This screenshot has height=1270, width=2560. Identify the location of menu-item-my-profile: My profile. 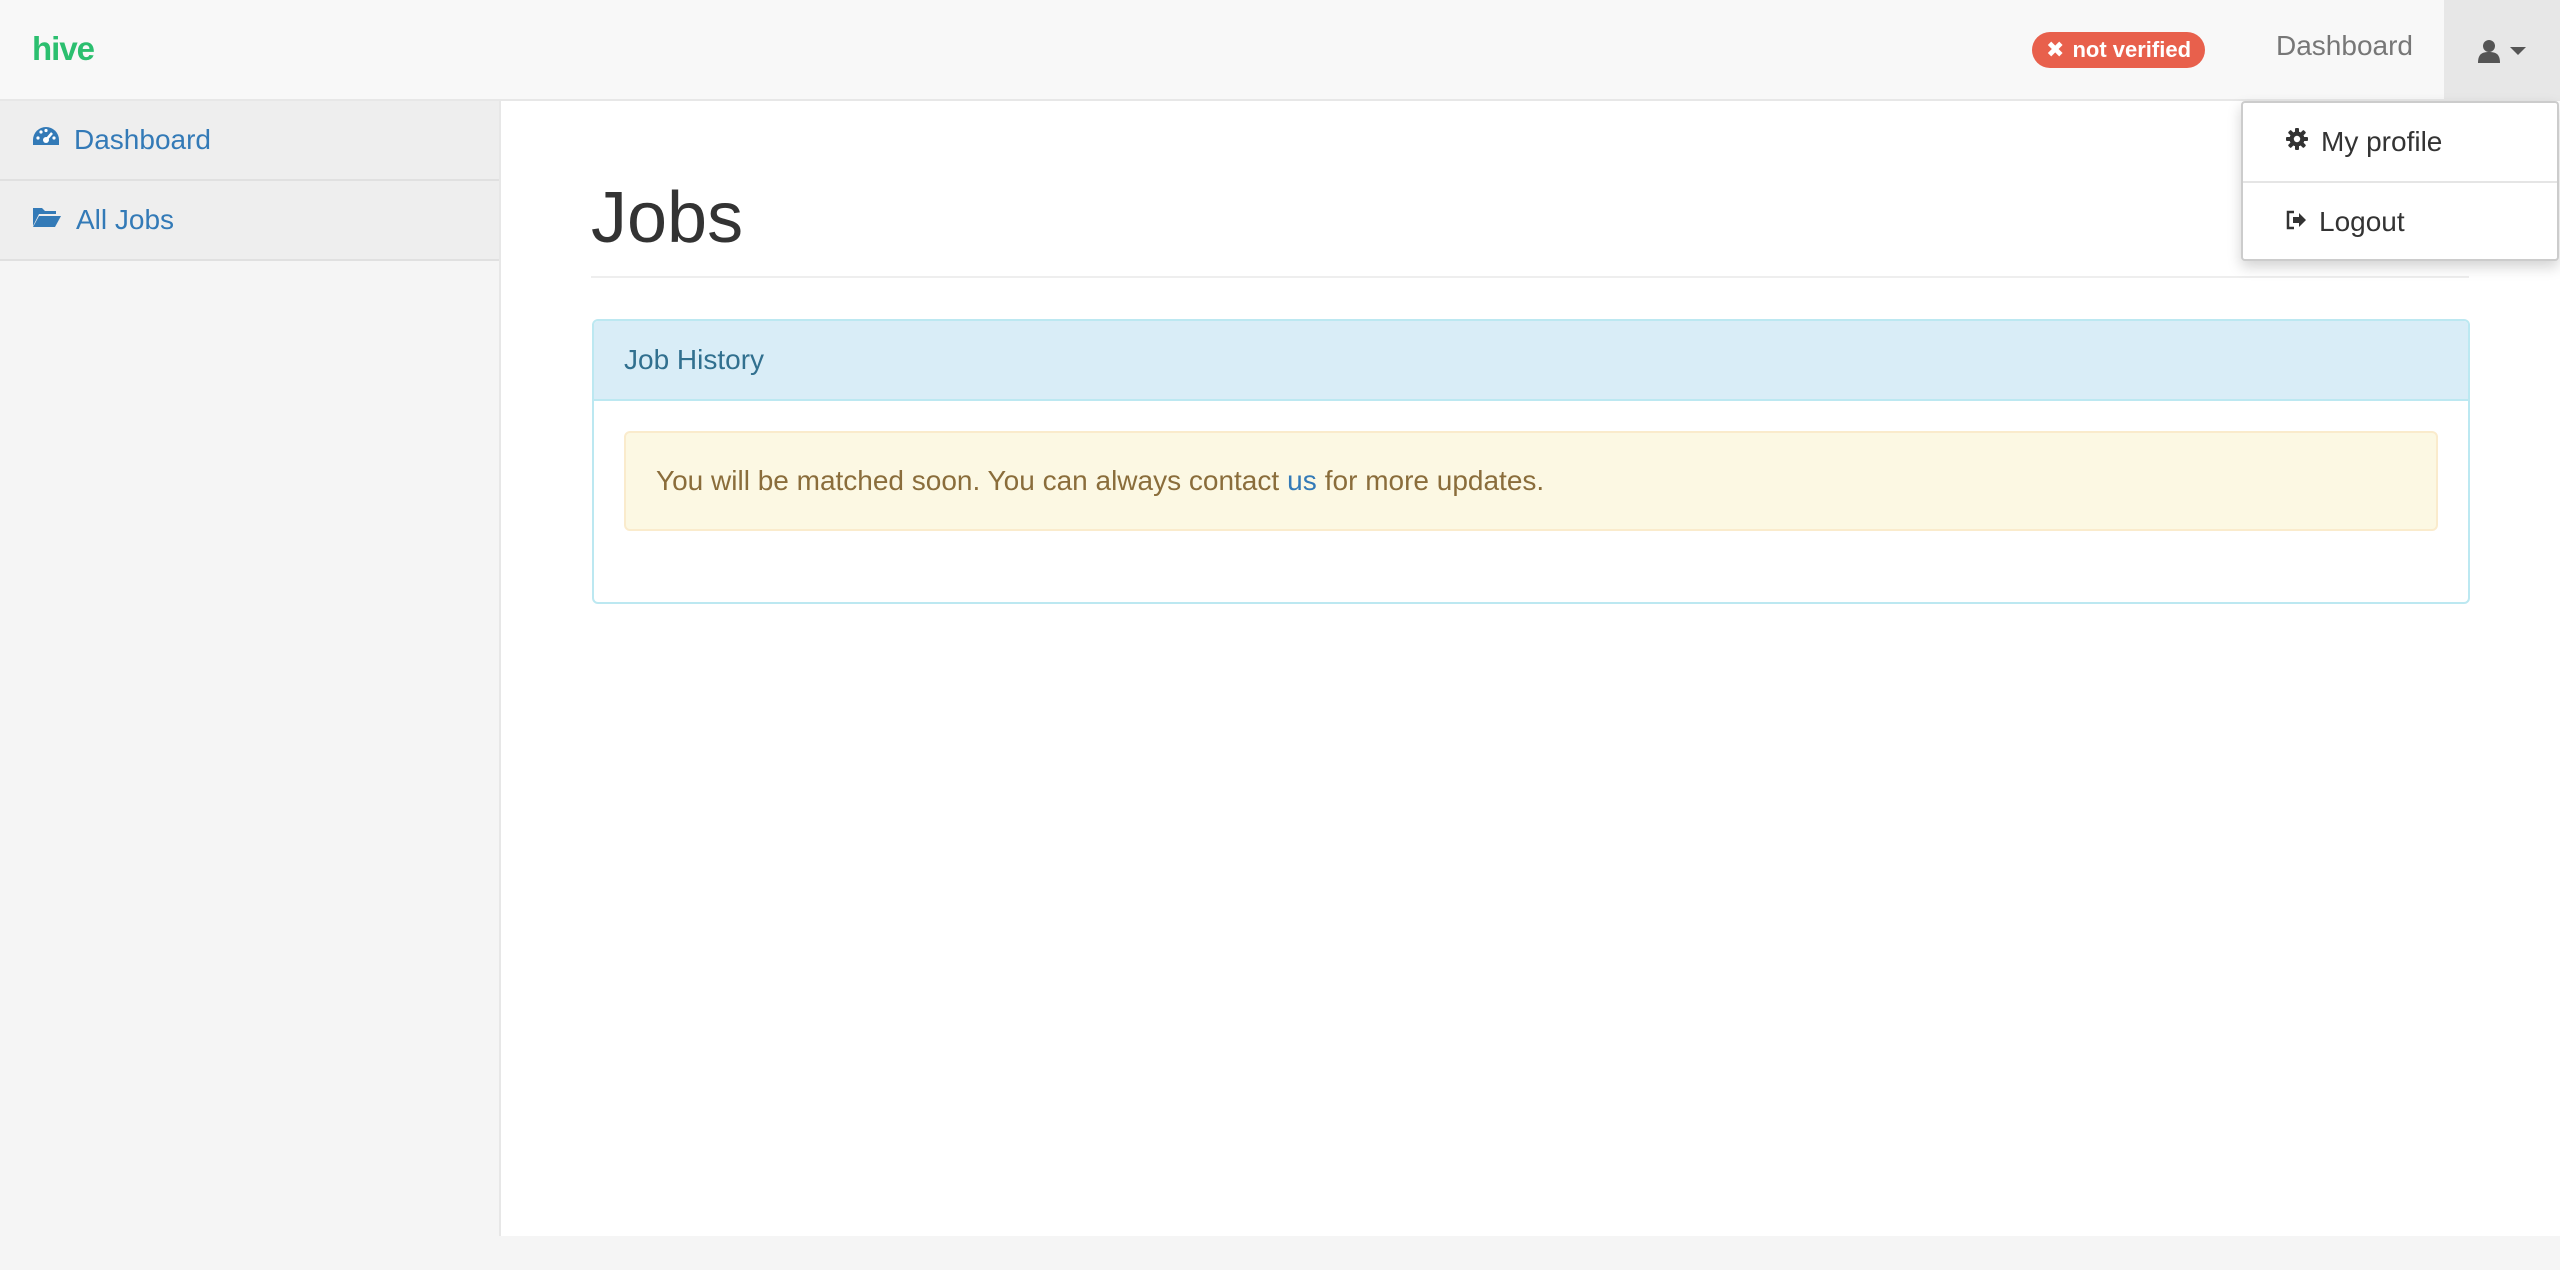
(2400, 142).